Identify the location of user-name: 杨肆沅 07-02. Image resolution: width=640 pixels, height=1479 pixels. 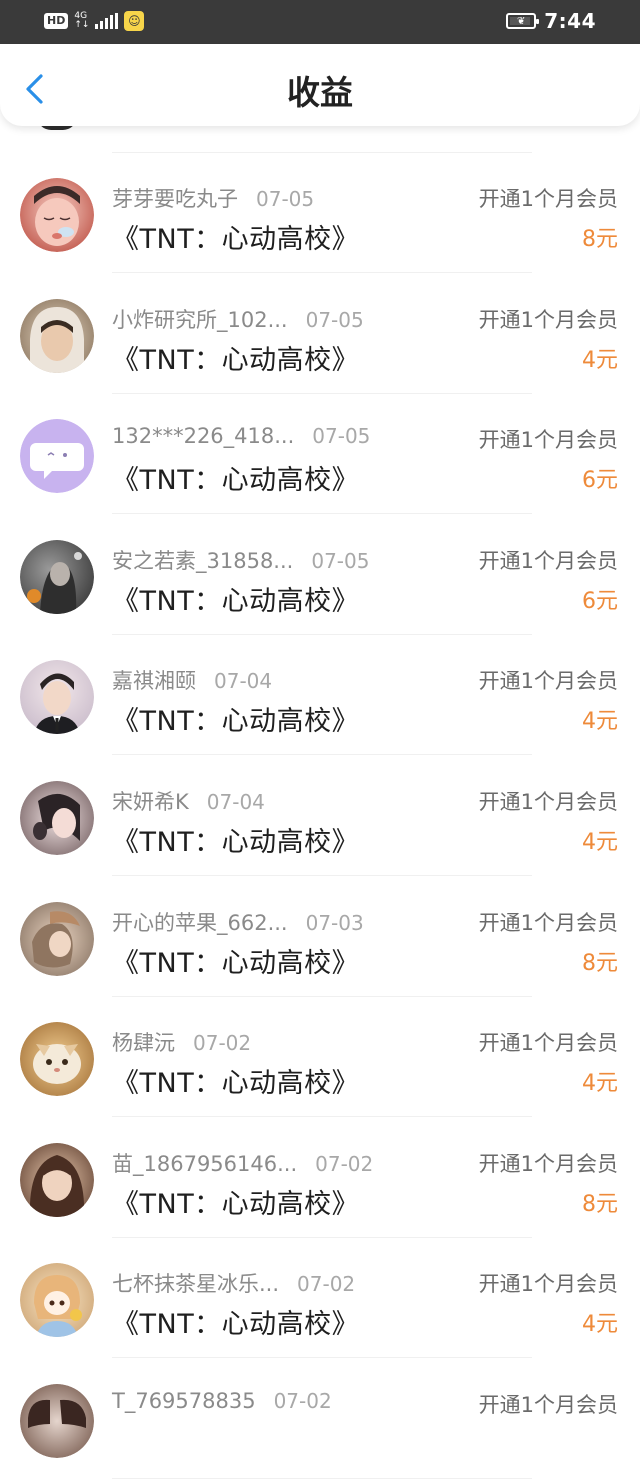
(182, 1043).